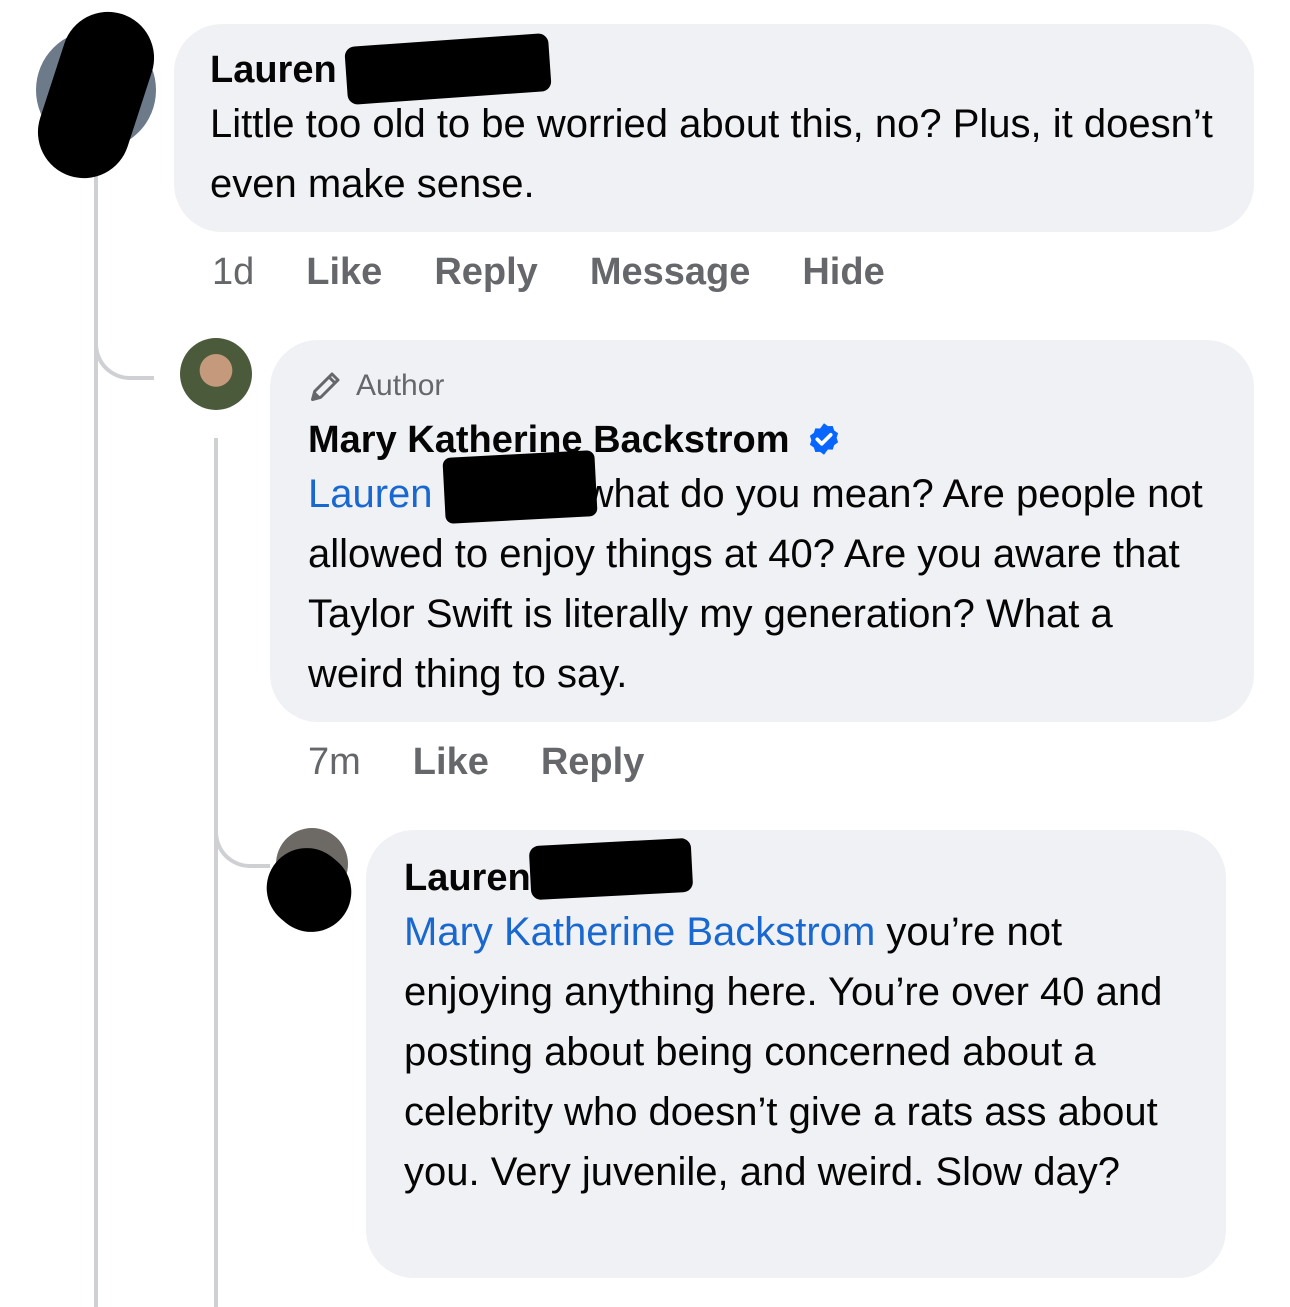  What do you see at coordinates (670, 272) in the screenshot?
I see `message-button: Message` at bounding box center [670, 272].